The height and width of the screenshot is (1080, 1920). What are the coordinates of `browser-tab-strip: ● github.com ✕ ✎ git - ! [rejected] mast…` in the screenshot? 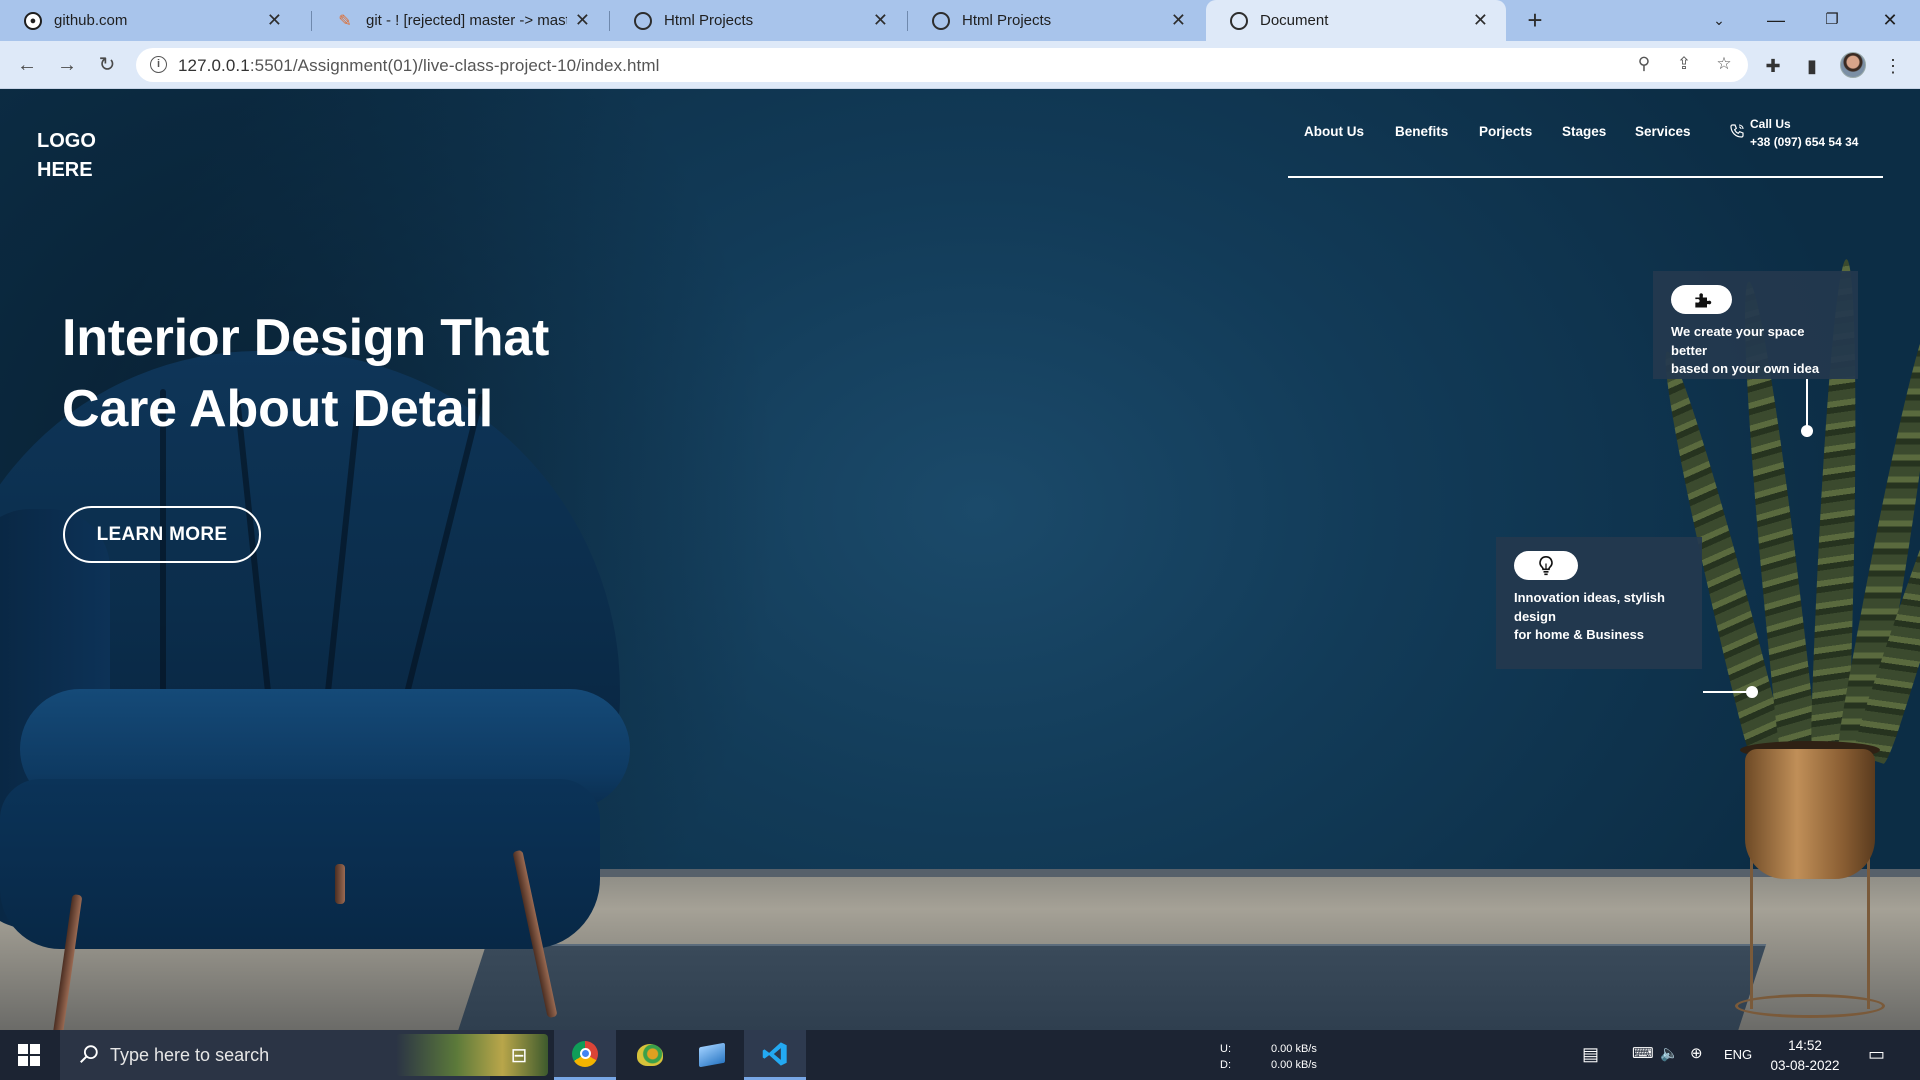 It's located at (960, 20).